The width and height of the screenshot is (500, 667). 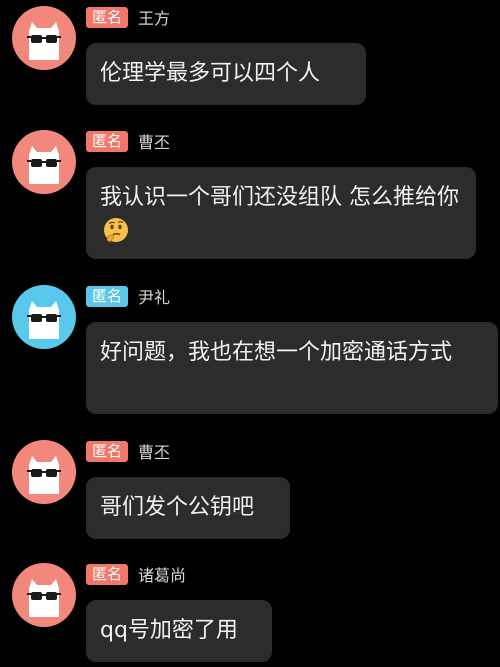 I want to click on message-text: 伦理学最多可以四个人, so click(x=210, y=73).